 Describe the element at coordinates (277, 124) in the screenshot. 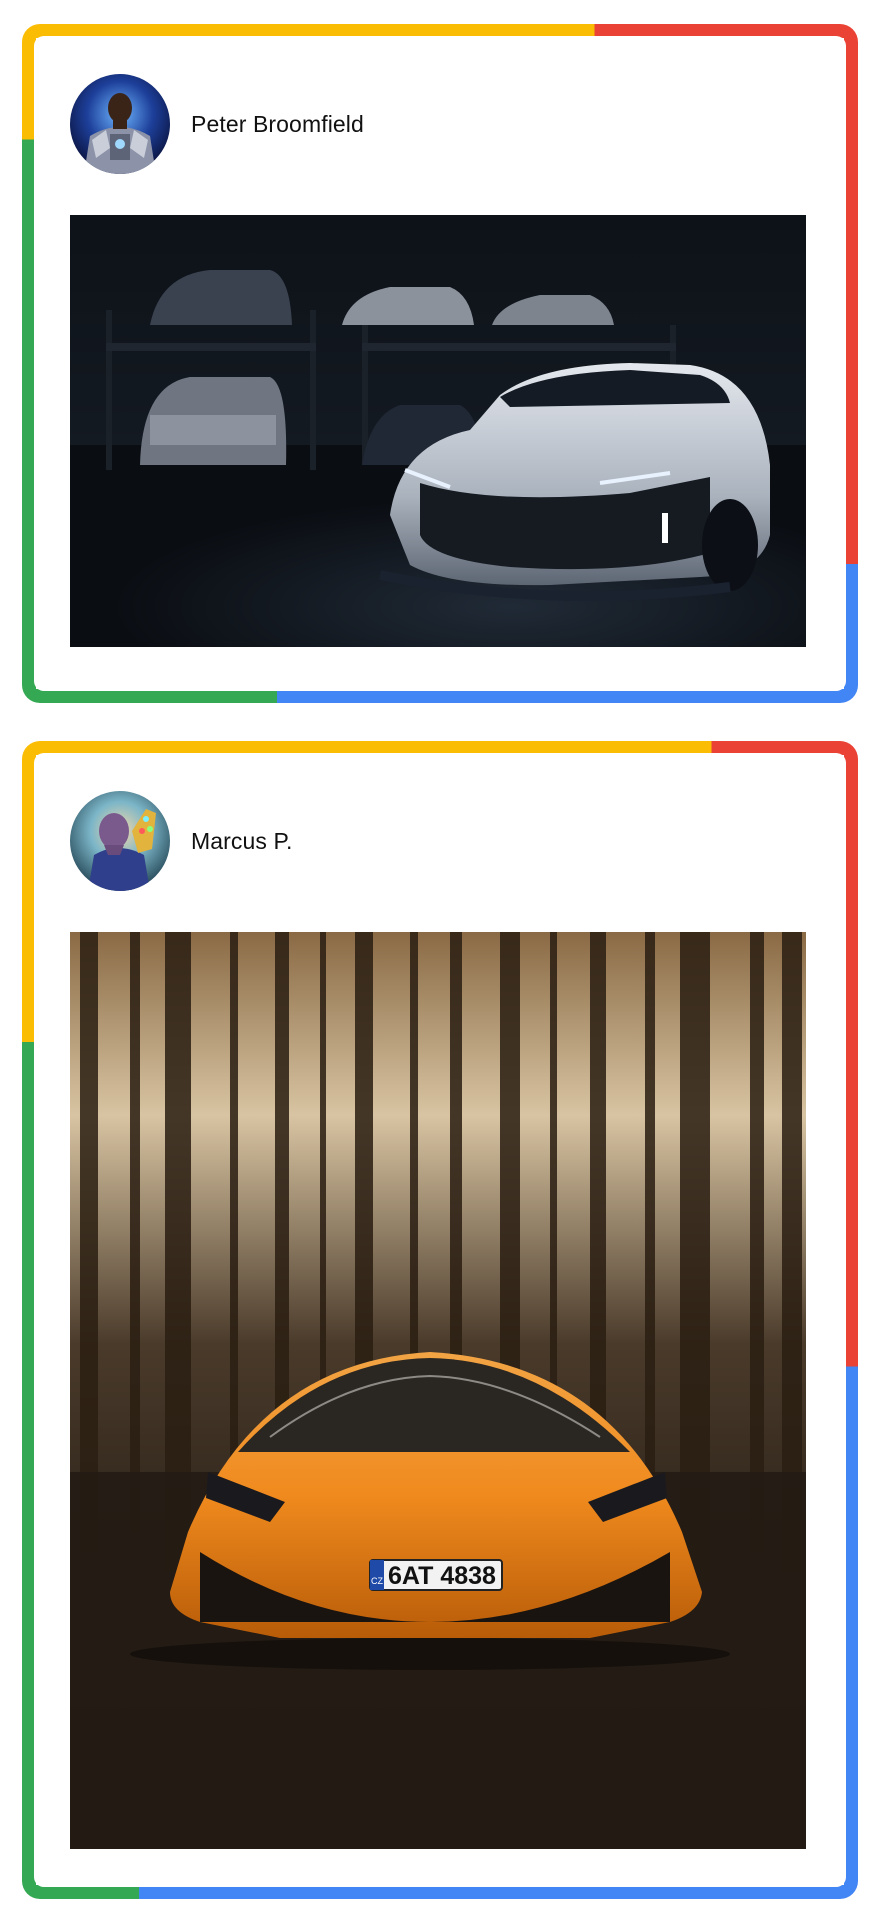

I see `author-name: Peter Broomfield` at that location.